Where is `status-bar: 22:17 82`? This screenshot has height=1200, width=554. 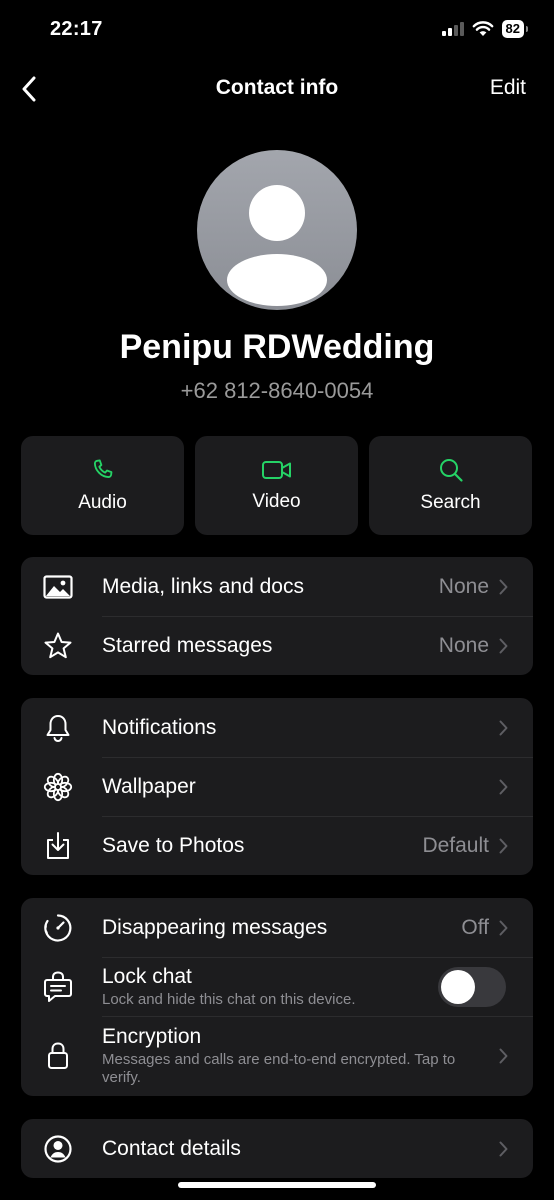
status-bar: 22:17 82 is located at coordinates (277, 30).